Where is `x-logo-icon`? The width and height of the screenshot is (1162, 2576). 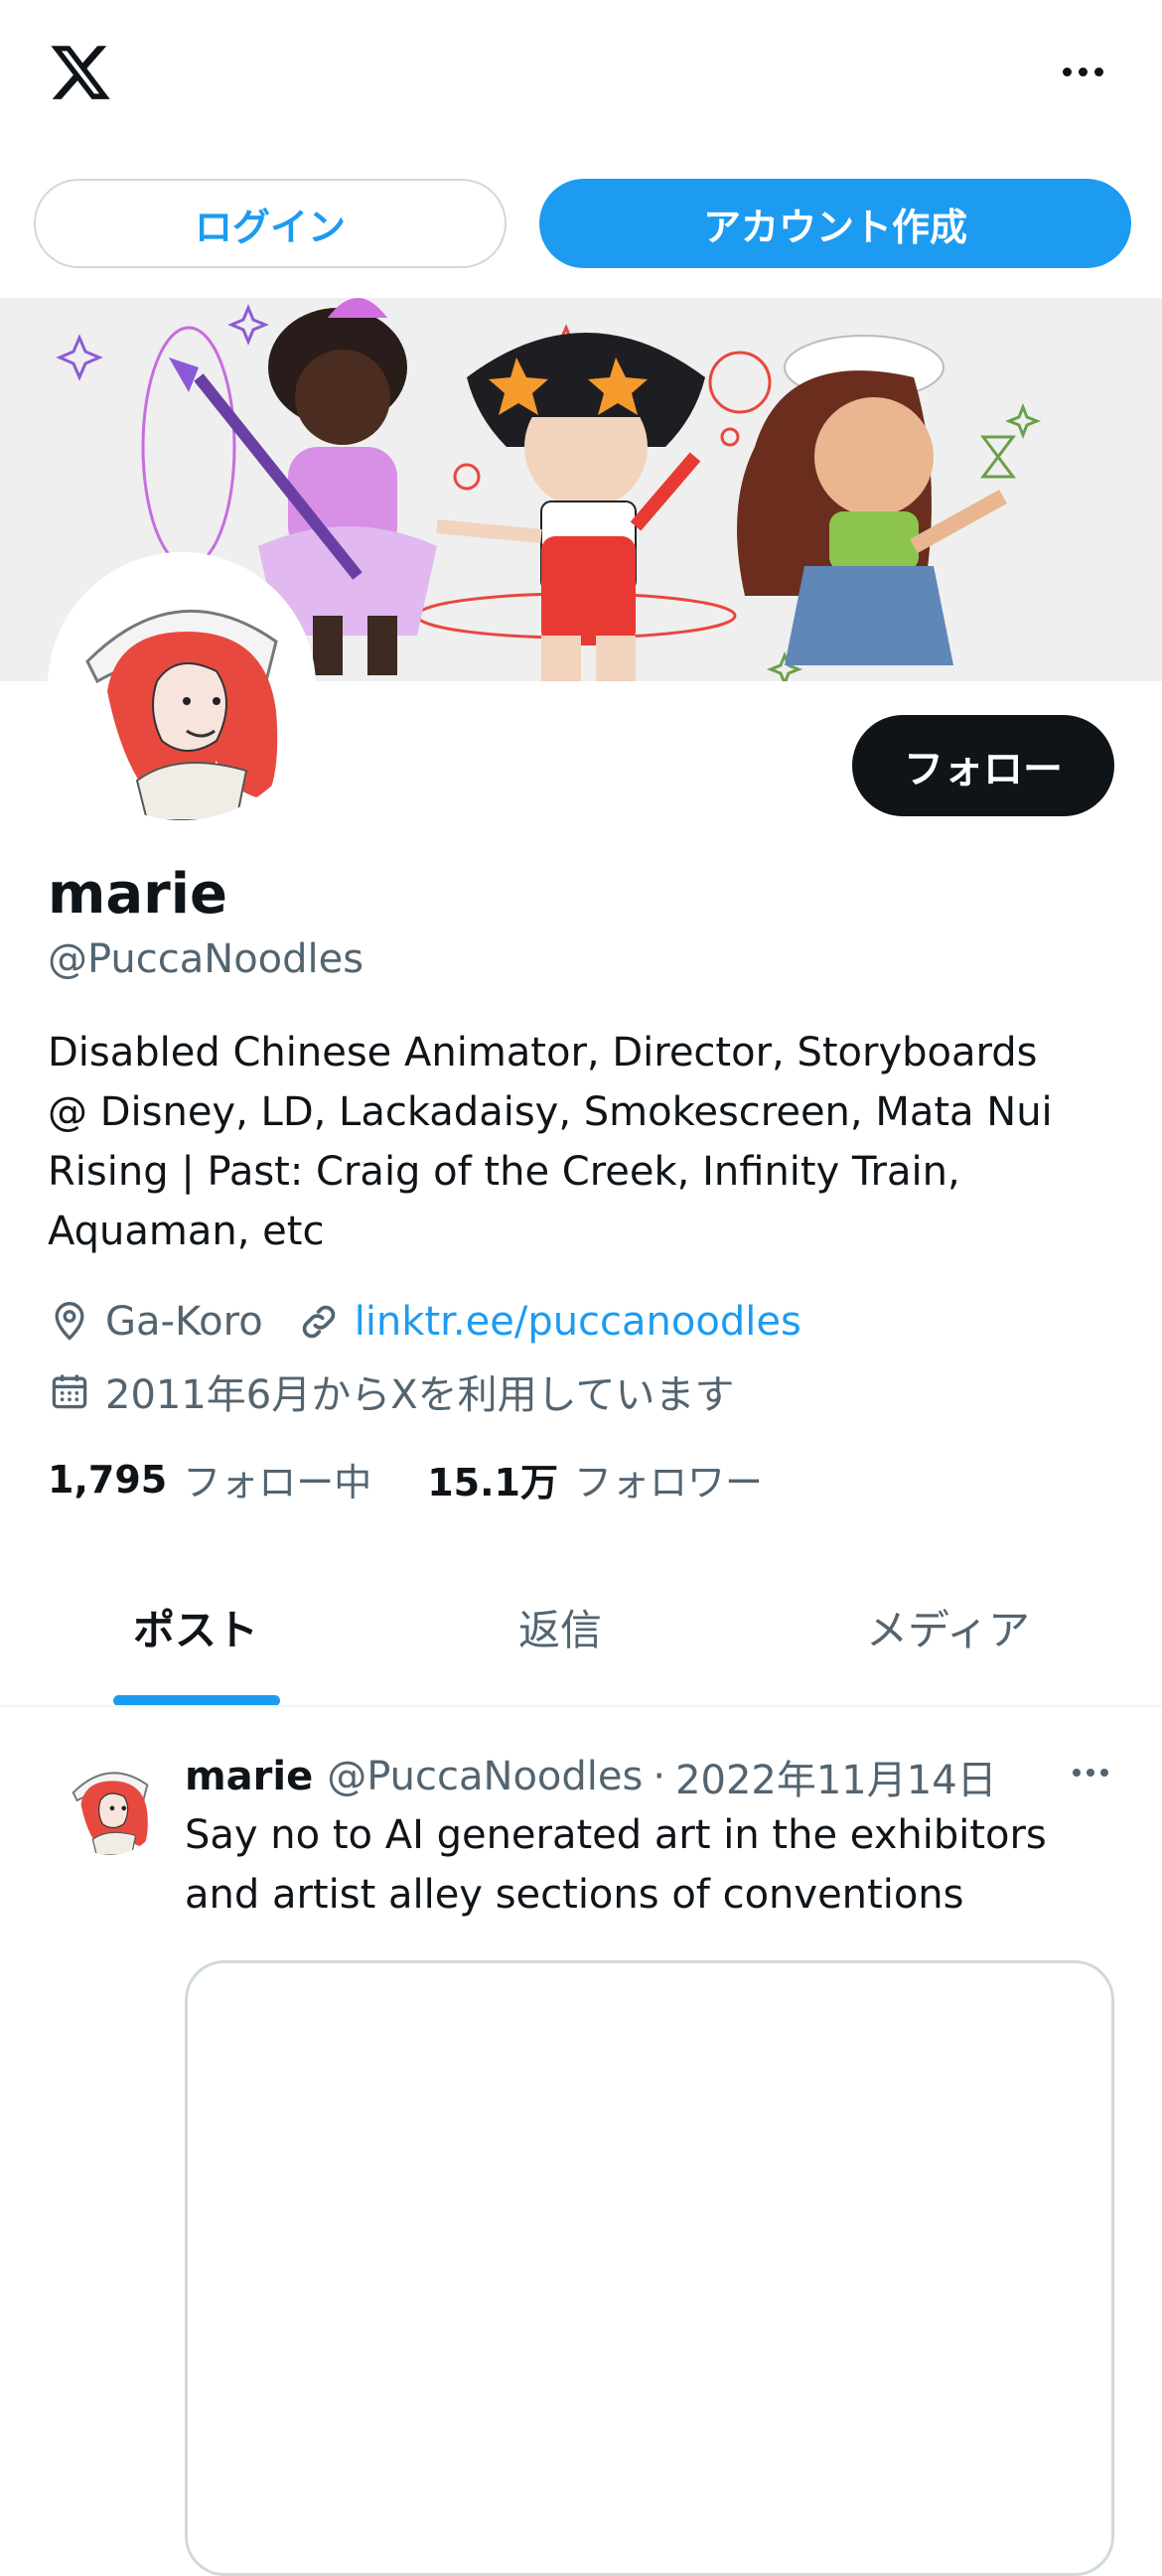 x-logo-icon is located at coordinates (80, 73).